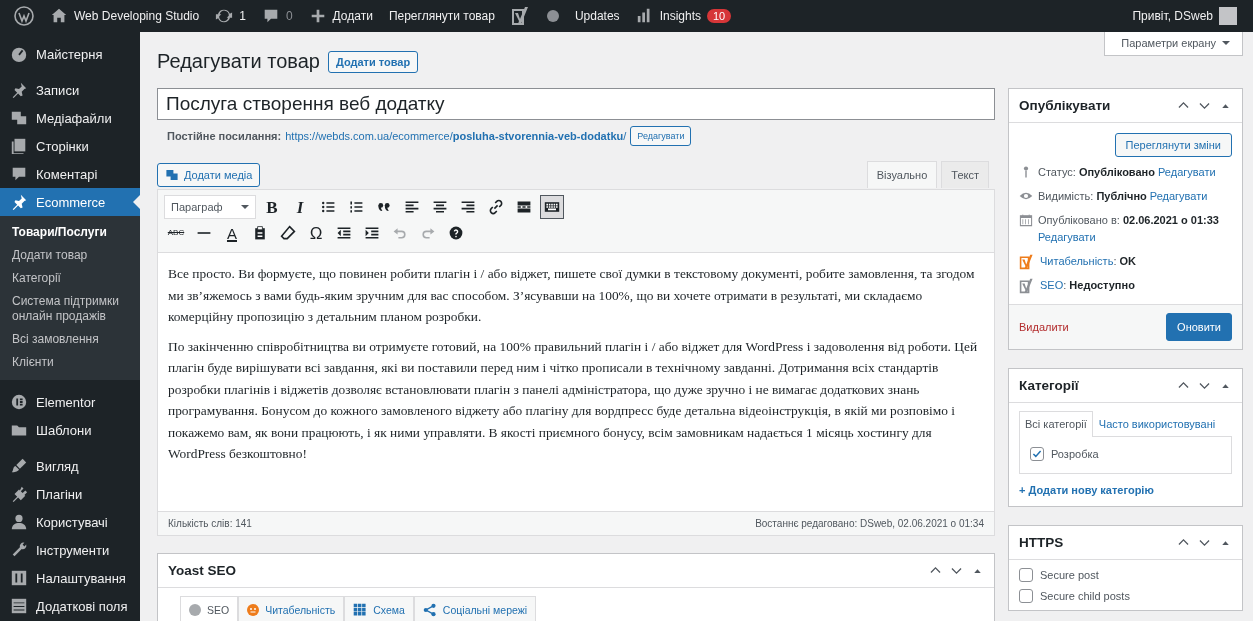  Describe the element at coordinates (379, 608) in the screenshot. I see `yoast-tab: Схема` at that location.